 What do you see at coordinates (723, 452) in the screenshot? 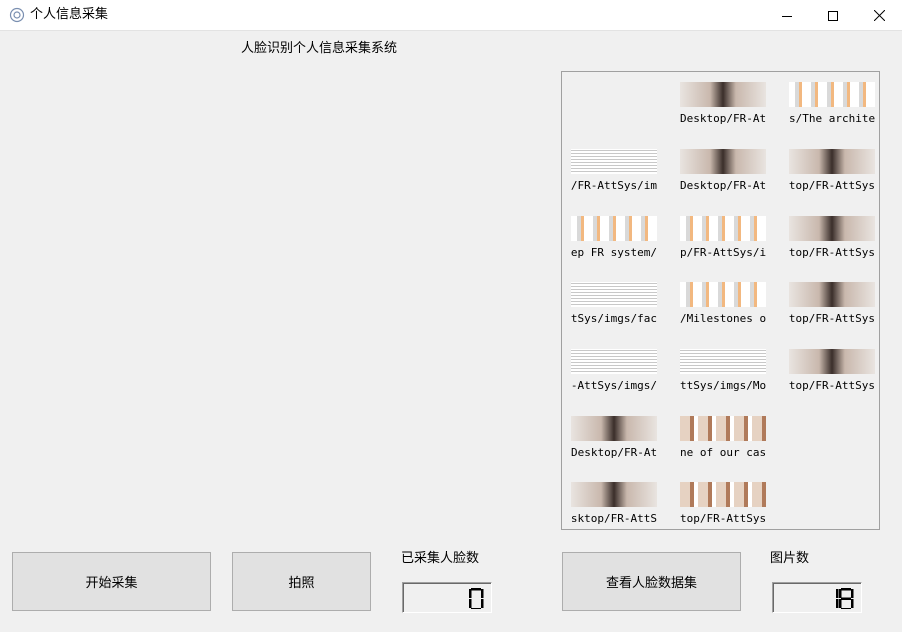
I see `gallery-caption: ne of our casc` at bounding box center [723, 452].